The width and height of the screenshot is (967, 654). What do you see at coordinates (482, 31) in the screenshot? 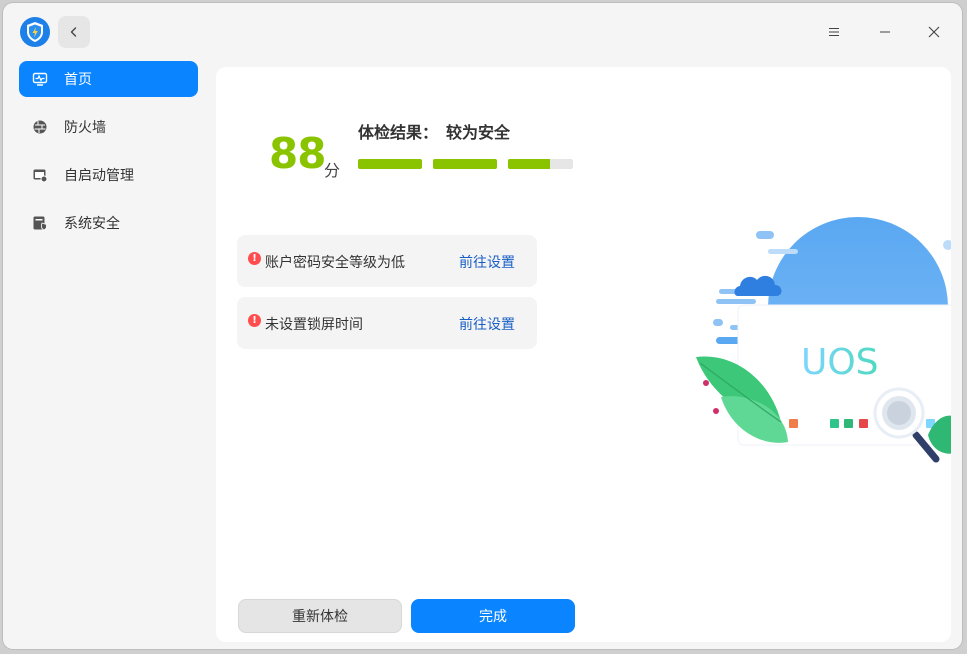
I see `title-bar` at bounding box center [482, 31].